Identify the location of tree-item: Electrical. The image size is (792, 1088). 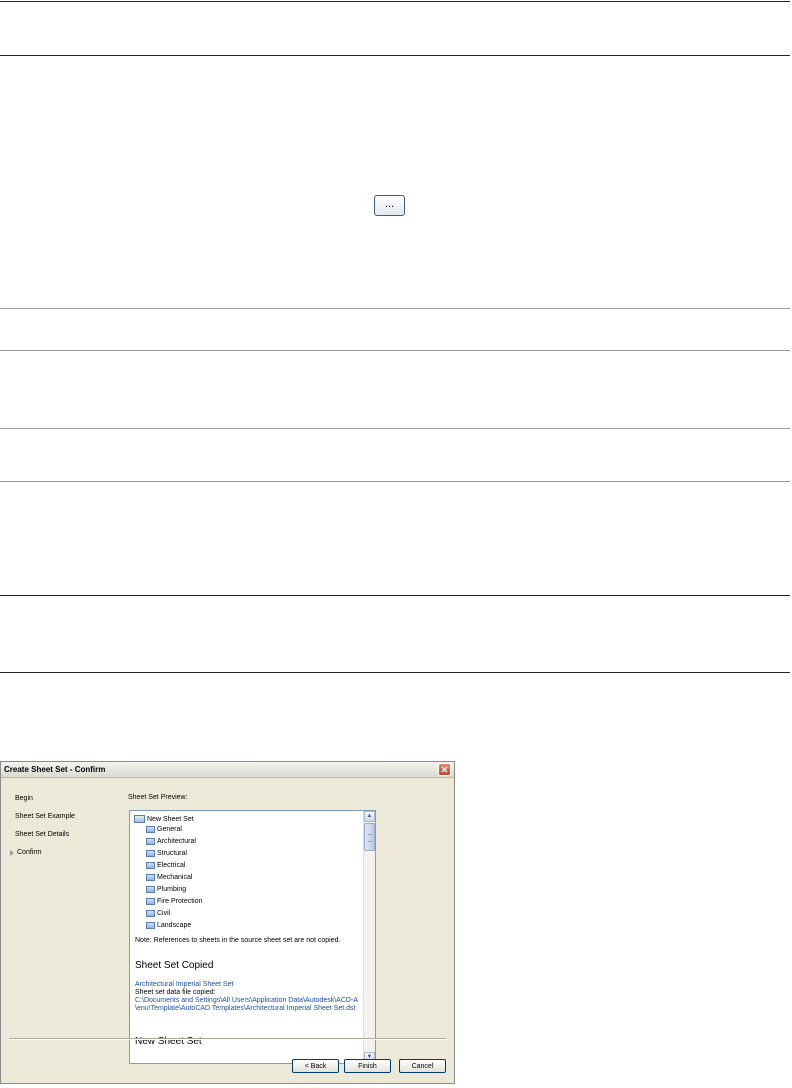
(165, 865).